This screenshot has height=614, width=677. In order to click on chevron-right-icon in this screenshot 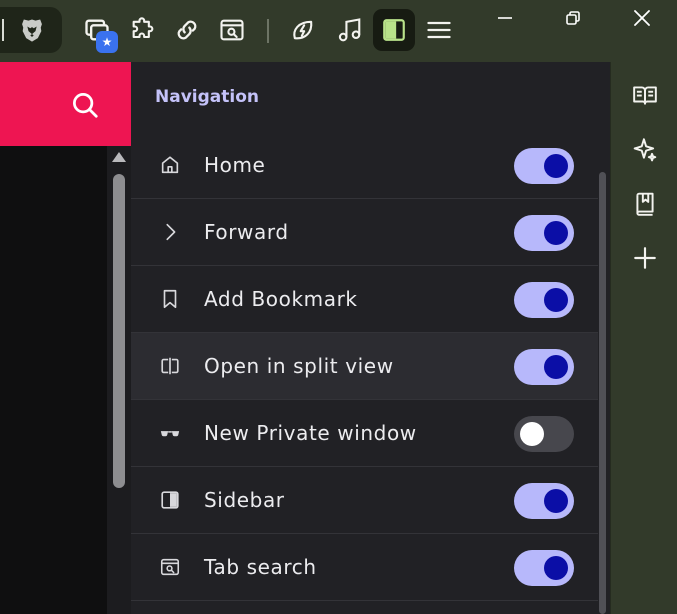, I will do `click(170, 232)`.